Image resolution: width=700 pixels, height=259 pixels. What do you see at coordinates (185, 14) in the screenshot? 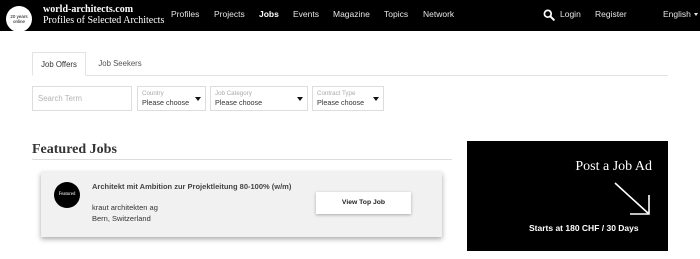
I see `nav-profiles: Profiles` at bounding box center [185, 14].